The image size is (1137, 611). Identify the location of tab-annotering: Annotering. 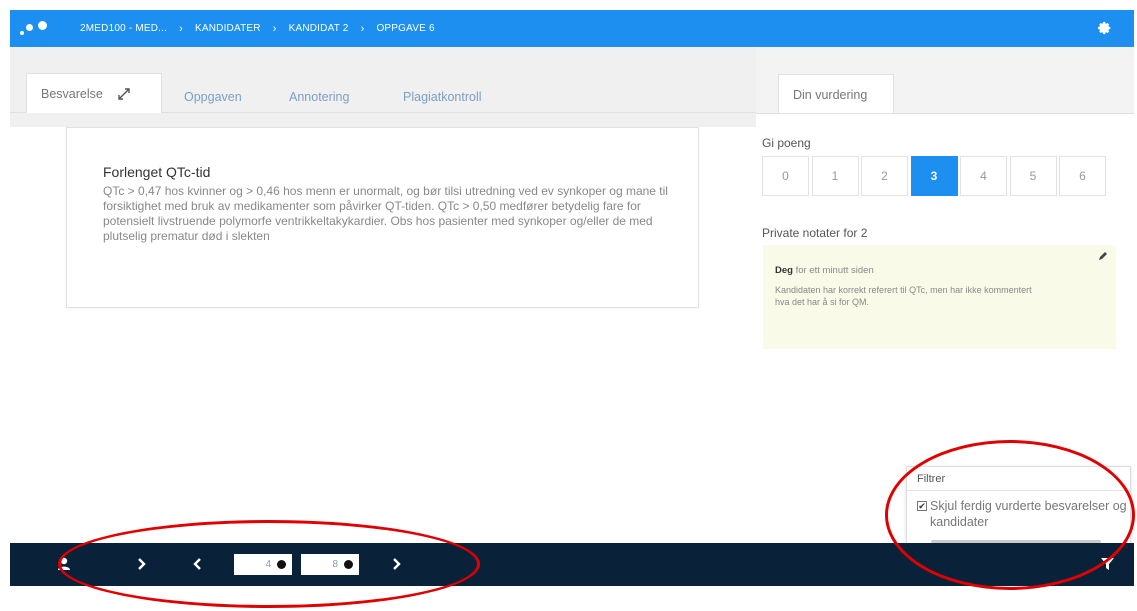
(319, 97).